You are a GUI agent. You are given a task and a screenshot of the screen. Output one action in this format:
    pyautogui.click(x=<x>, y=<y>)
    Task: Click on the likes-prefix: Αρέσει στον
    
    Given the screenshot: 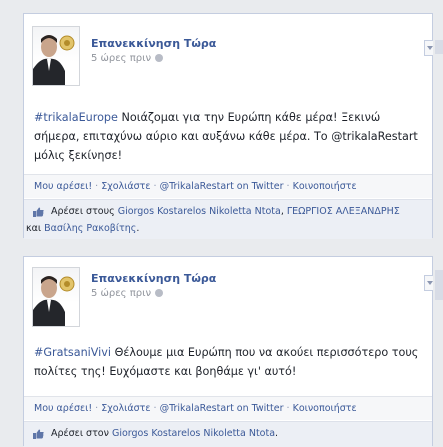 What is the action you would take?
    pyautogui.click(x=80, y=433)
    